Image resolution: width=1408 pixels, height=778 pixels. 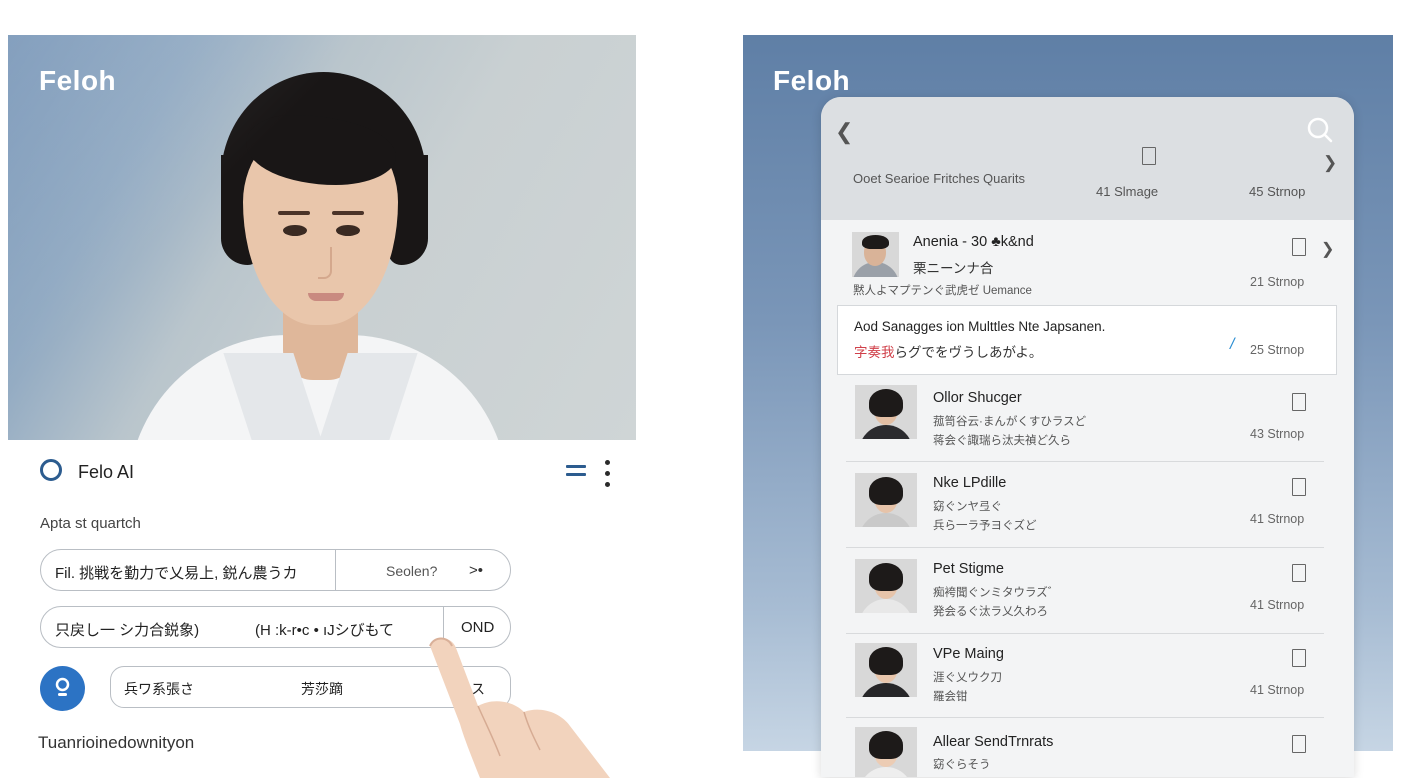 I want to click on card-stat: 25 Strnop, so click(x=1277, y=350).